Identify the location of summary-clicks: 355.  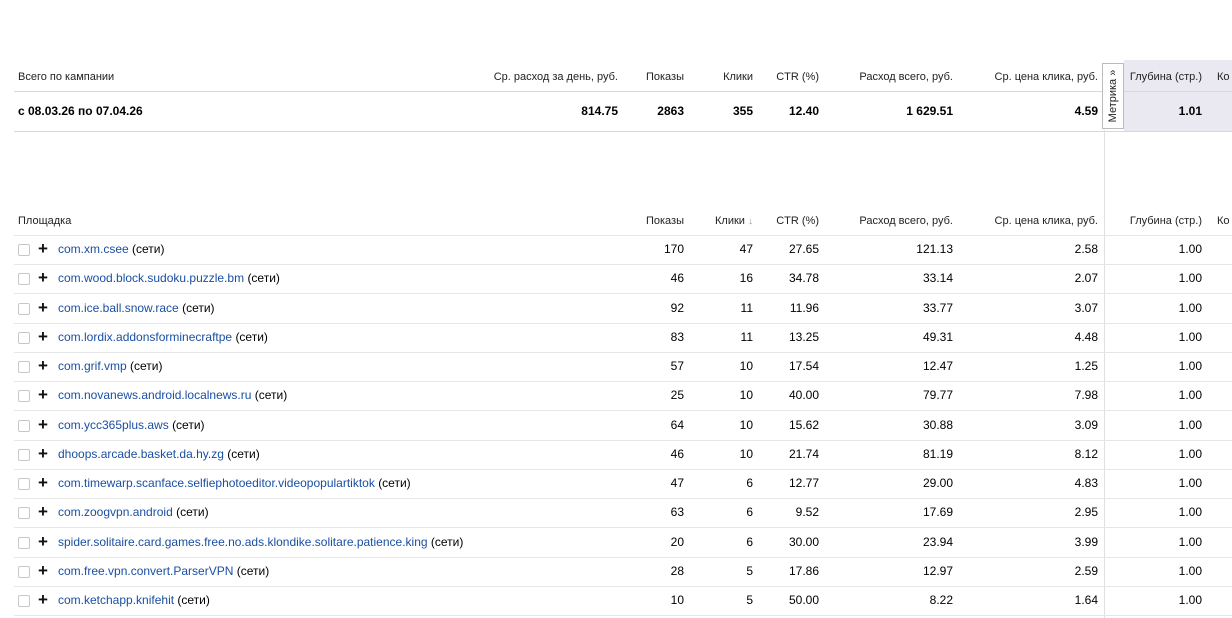
(742, 111).